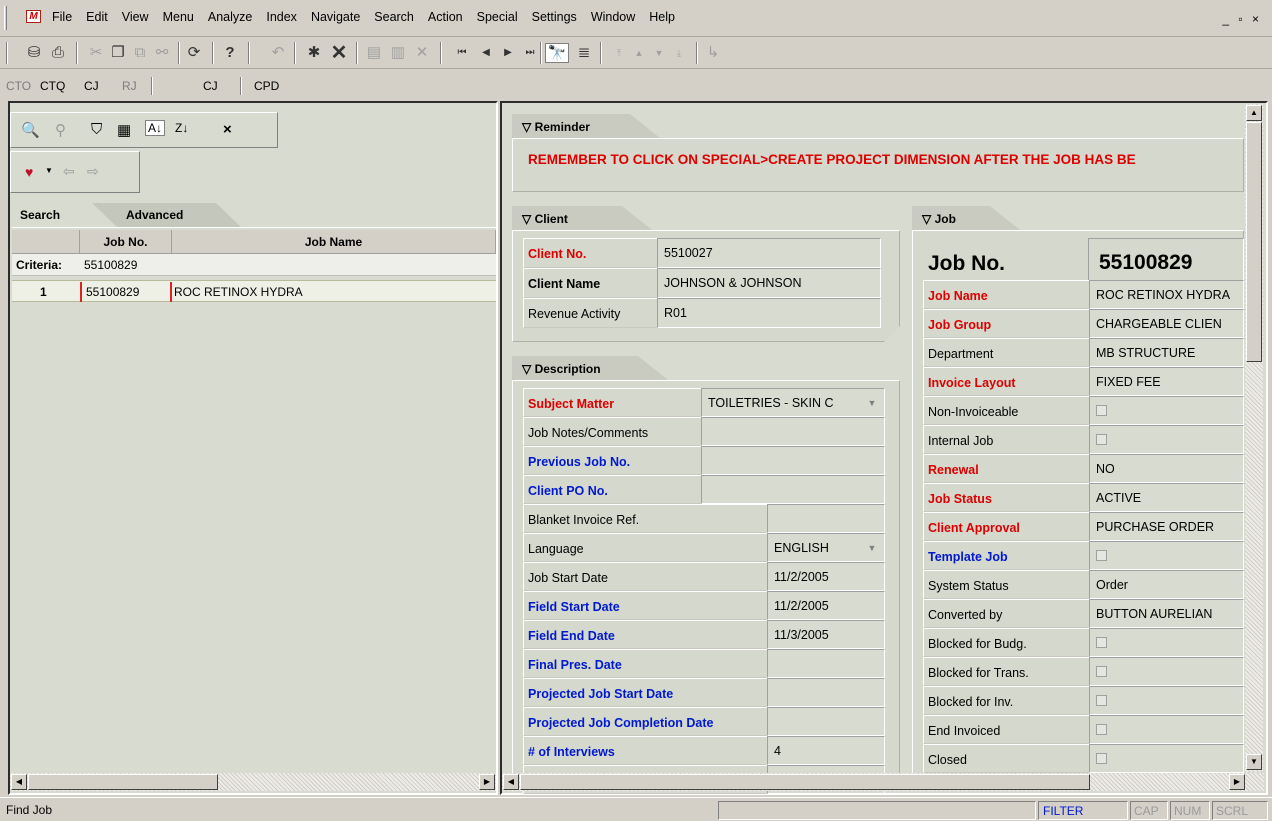  Describe the element at coordinates (769, 253) in the screenshot. I see `client-no-field: 5510027` at that location.